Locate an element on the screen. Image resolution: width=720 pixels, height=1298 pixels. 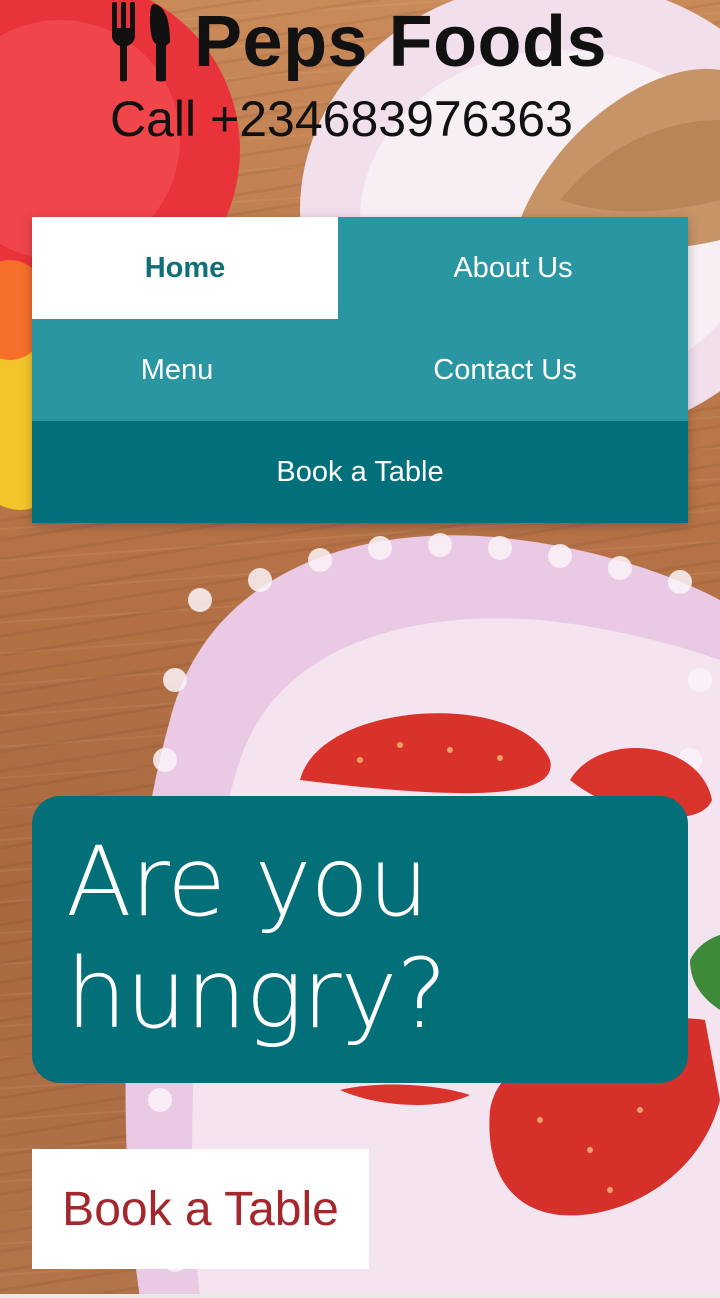
book-a-table-button: Book a Table is located at coordinates (200, 1209).